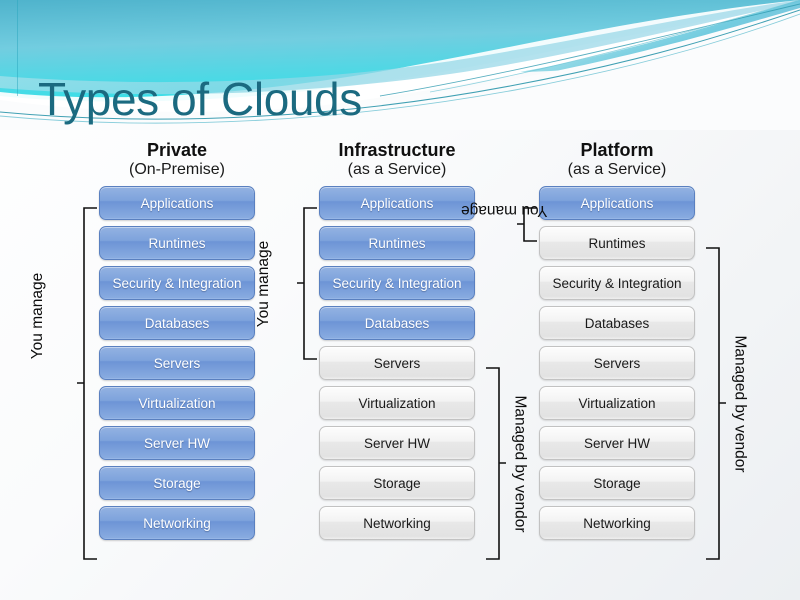 Image resolution: width=800 pixels, height=600 pixels. What do you see at coordinates (176, 170) in the screenshot?
I see `column-heading-sub: (On-Premise)` at bounding box center [176, 170].